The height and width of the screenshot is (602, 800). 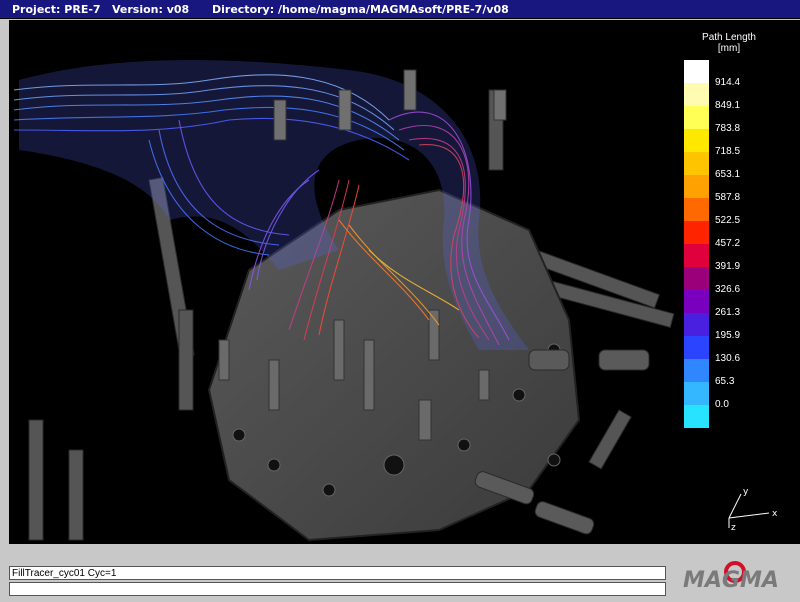 What do you see at coordinates (728, 358) in the screenshot?
I see `legend-tick-label: 130.6` at bounding box center [728, 358].